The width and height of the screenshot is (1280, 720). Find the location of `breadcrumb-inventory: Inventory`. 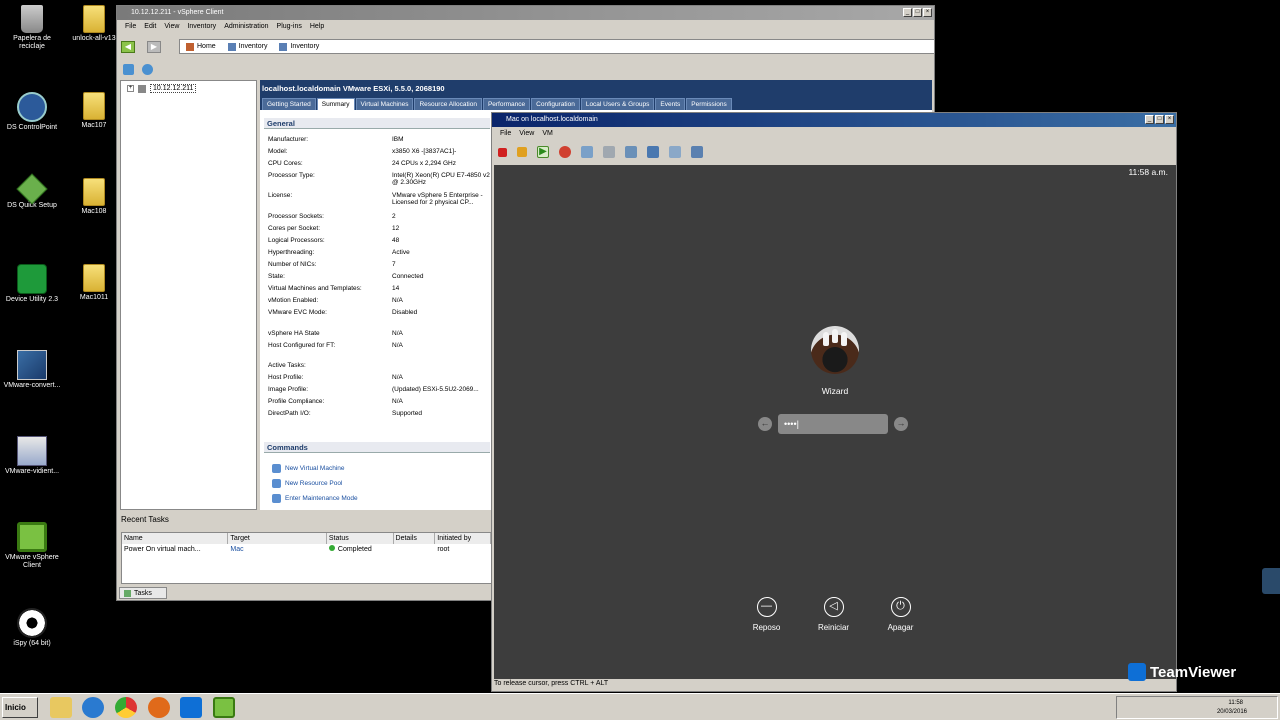

breadcrumb-inventory: Inventory is located at coordinates (247, 46).